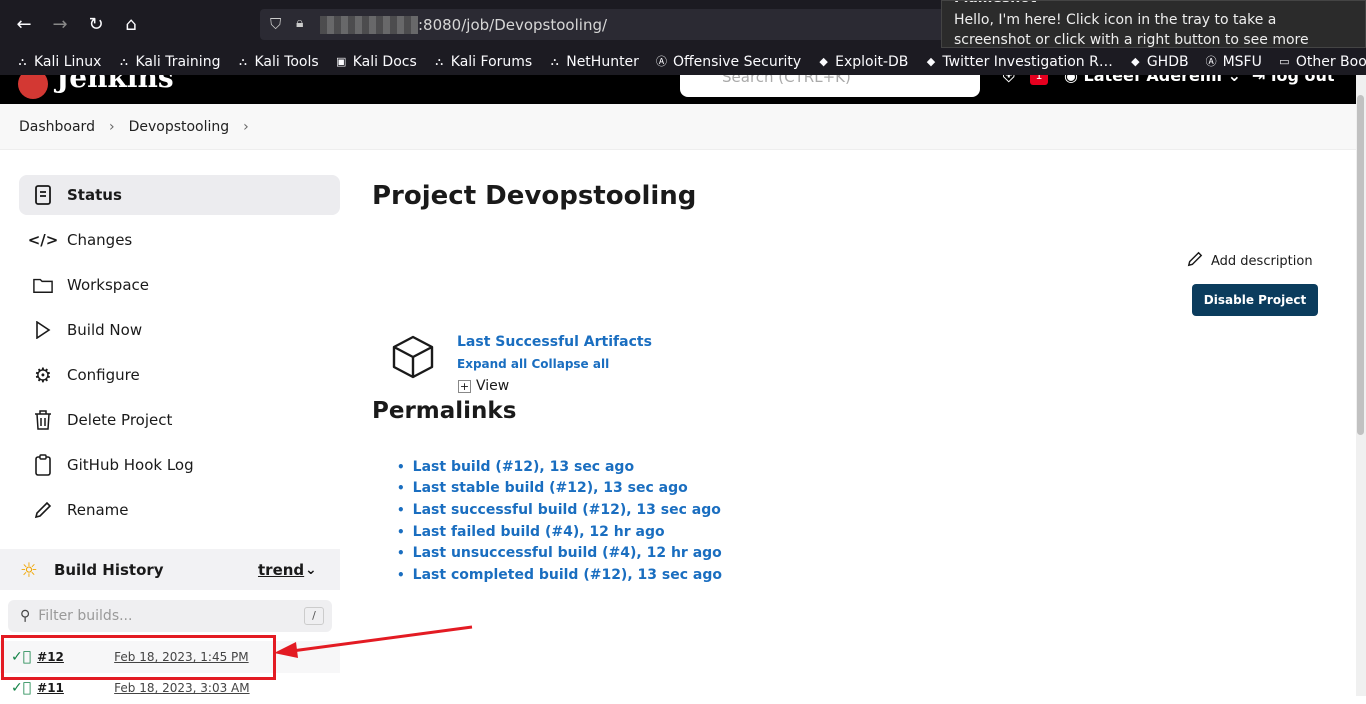  What do you see at coordinates (300, 23) in the screenshot?
I see `lock-icon: 🔒︎` at bounding box center [300, 23].